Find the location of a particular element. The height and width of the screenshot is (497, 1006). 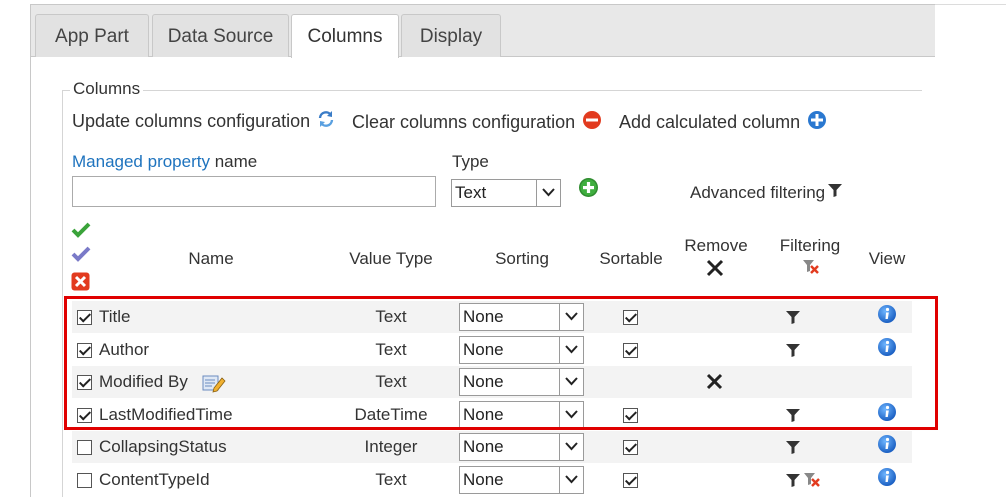

add-column-button is located at coordinates (588, 190).